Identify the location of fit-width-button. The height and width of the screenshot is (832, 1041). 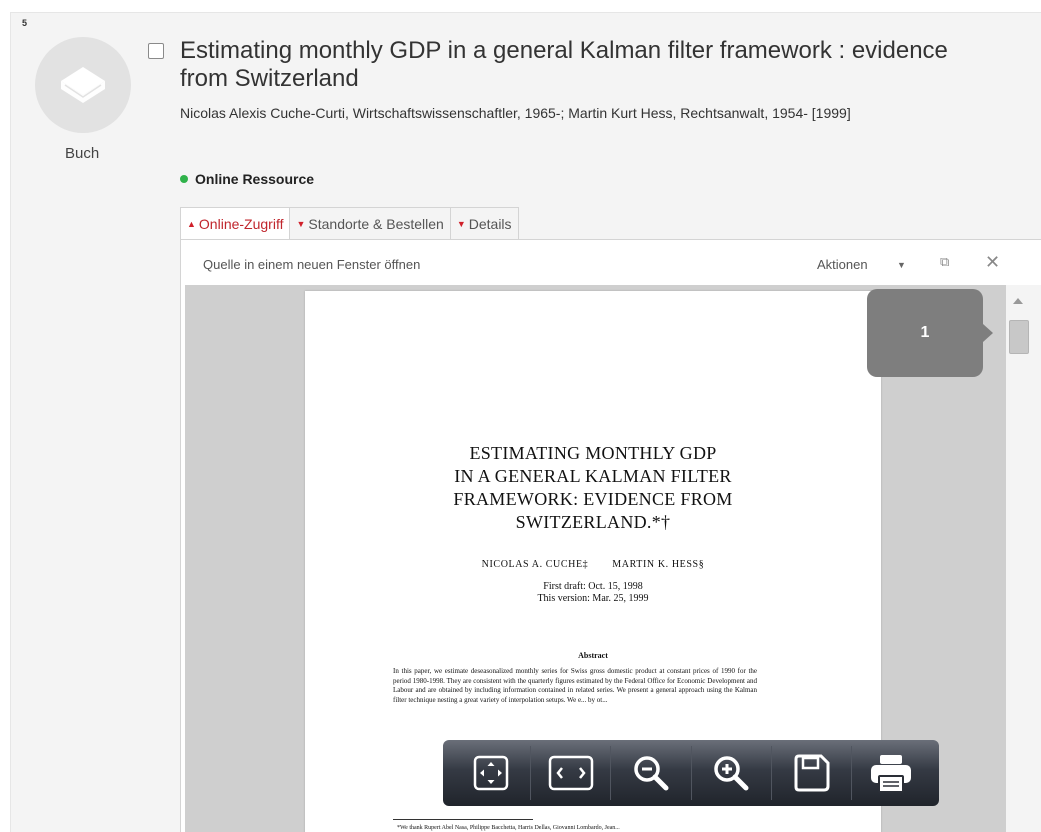
(571, 773).